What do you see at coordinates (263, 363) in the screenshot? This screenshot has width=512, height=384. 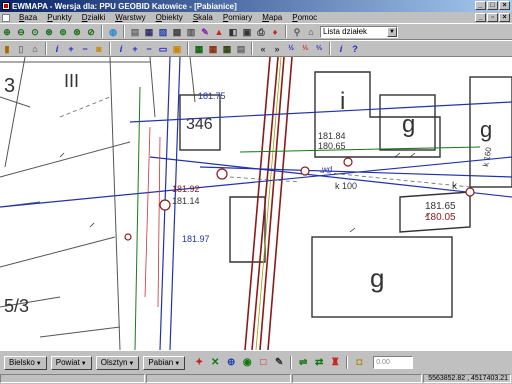 I see `frame-select-icon: □` at bounding box center [263, 363].